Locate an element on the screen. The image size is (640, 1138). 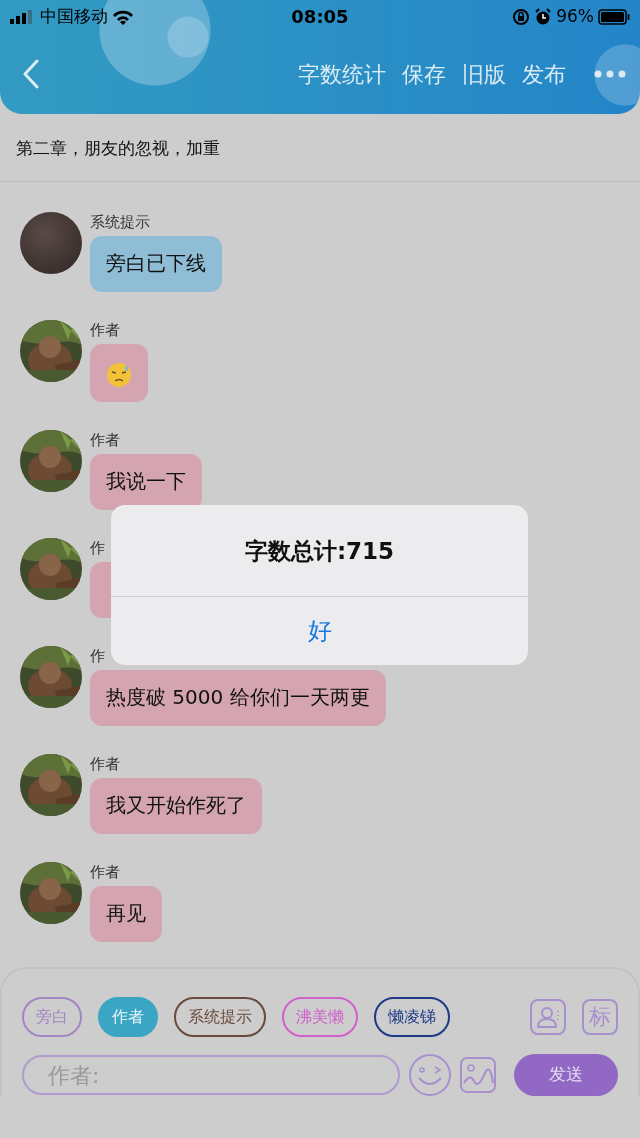
message-bubble: 我又开始作死了 is located at coordinates (176, 806).